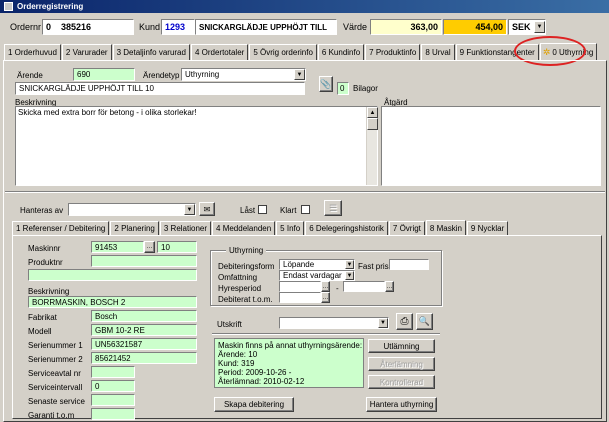  Describe the element at coordinates (144, 261) in the screenshot. I see `produktnr-field` at that location.